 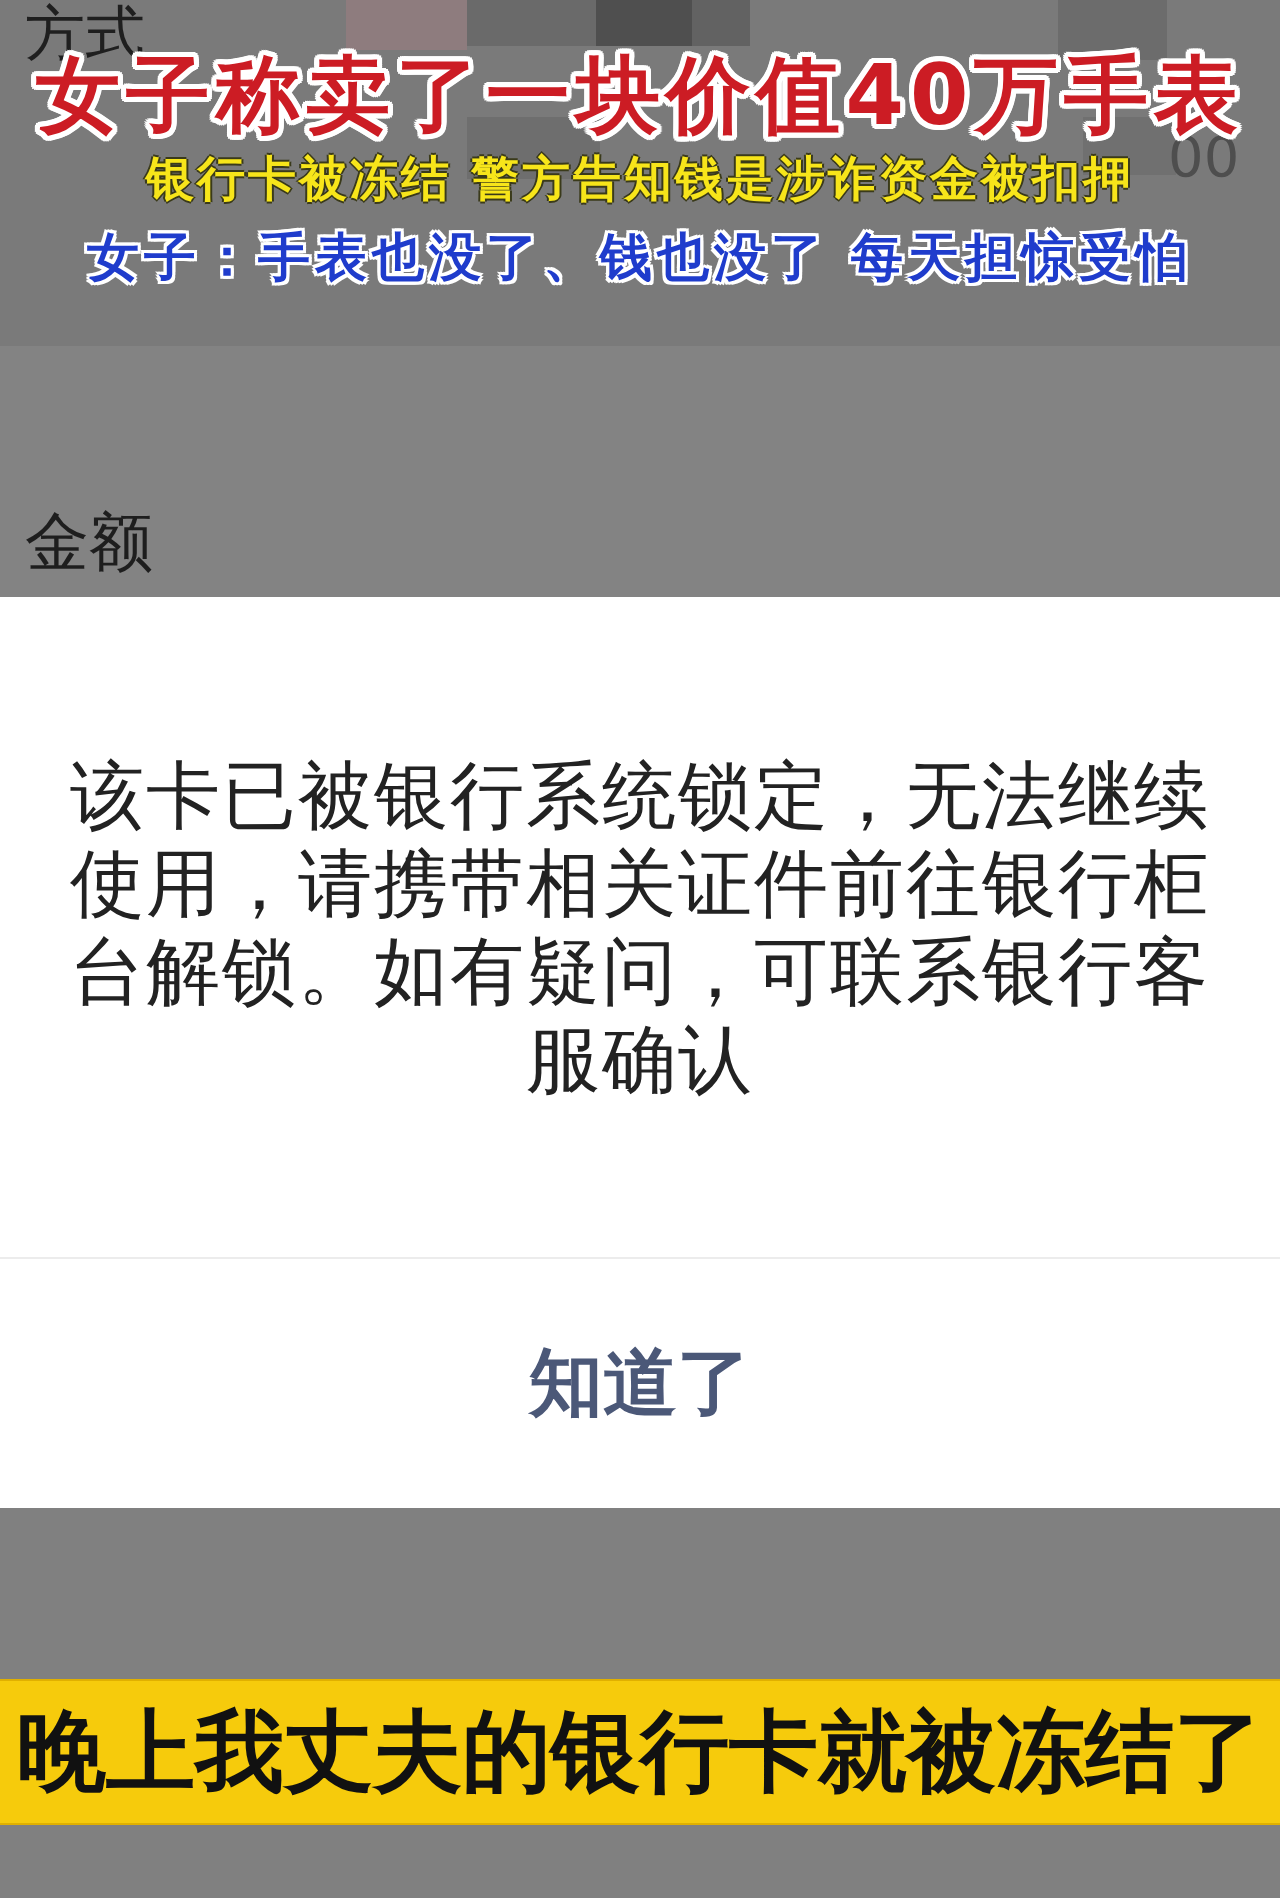 I want to click on subtitle-caption: 晚上我丈夫的银行卡就被冻结了, so click(x=640, y=1752).